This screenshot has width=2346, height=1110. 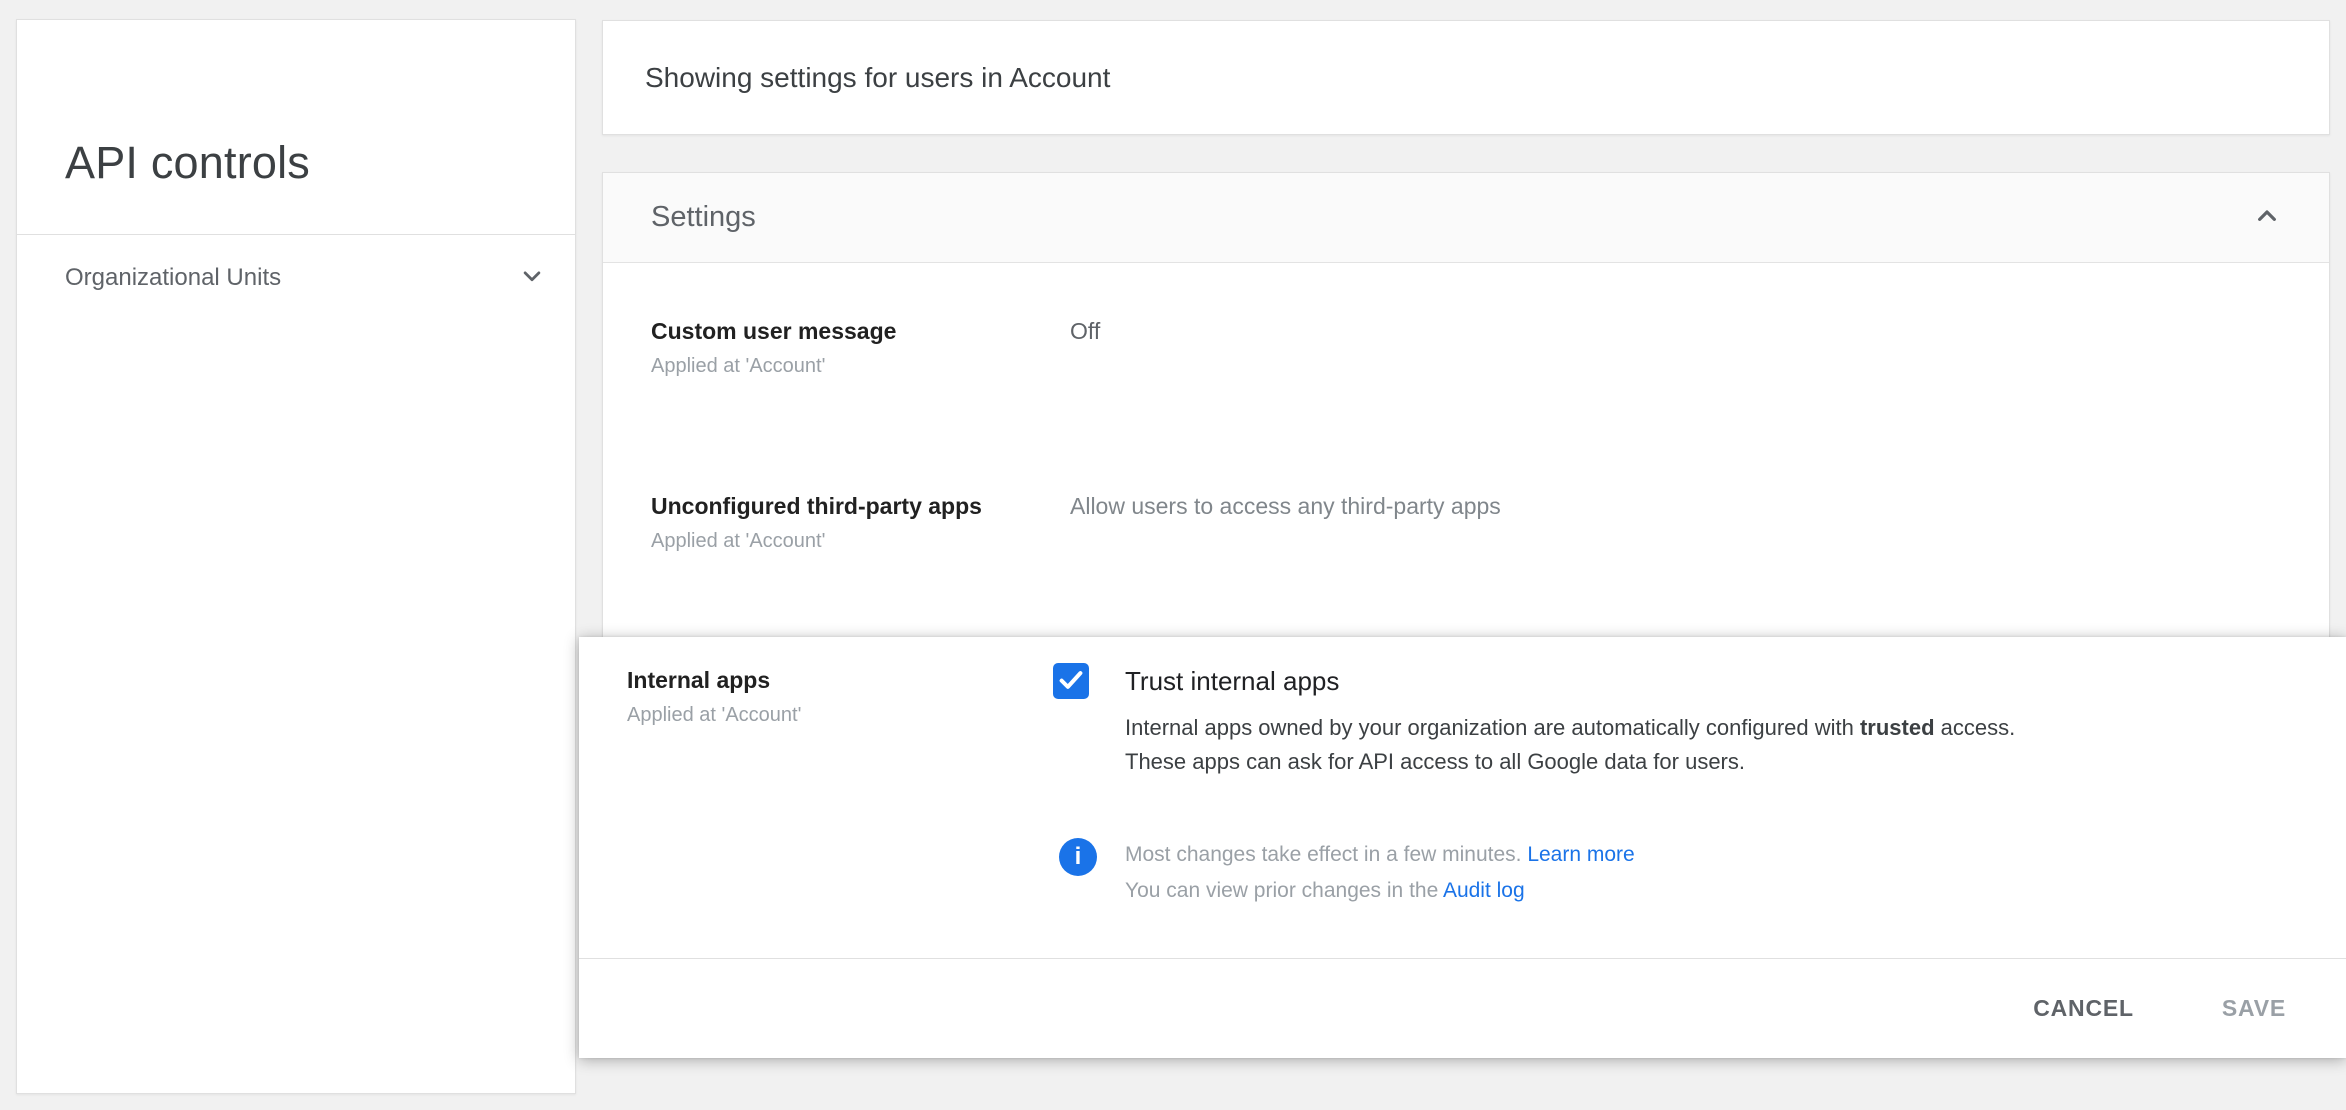 I want to click on audit-log-link: Audit log, so click(x=1484, y=890).